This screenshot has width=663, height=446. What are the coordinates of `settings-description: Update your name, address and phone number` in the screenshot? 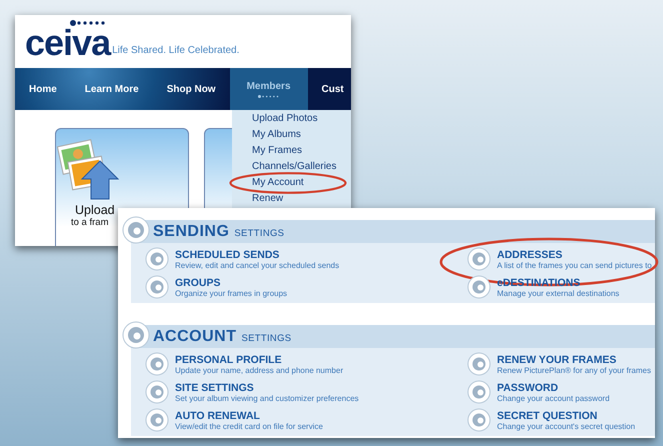 It's located at (259, 370).